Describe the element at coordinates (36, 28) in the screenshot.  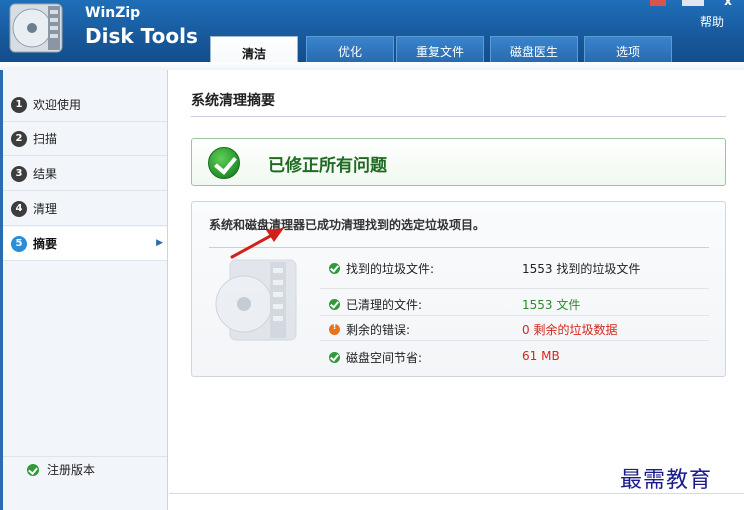
I see `winzip-disk-tools-logo-icon` at that location.